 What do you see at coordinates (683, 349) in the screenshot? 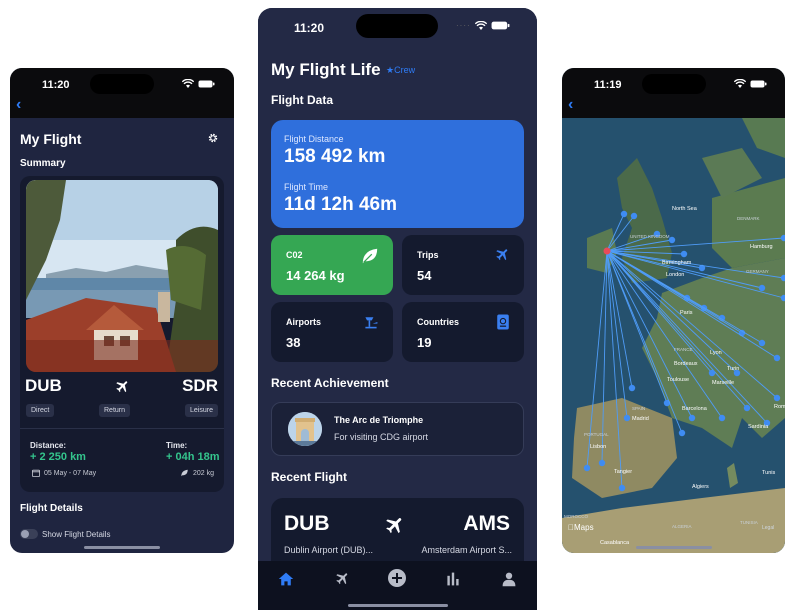
I see `map-label: FRANCE` at bounding box center [683, 349].